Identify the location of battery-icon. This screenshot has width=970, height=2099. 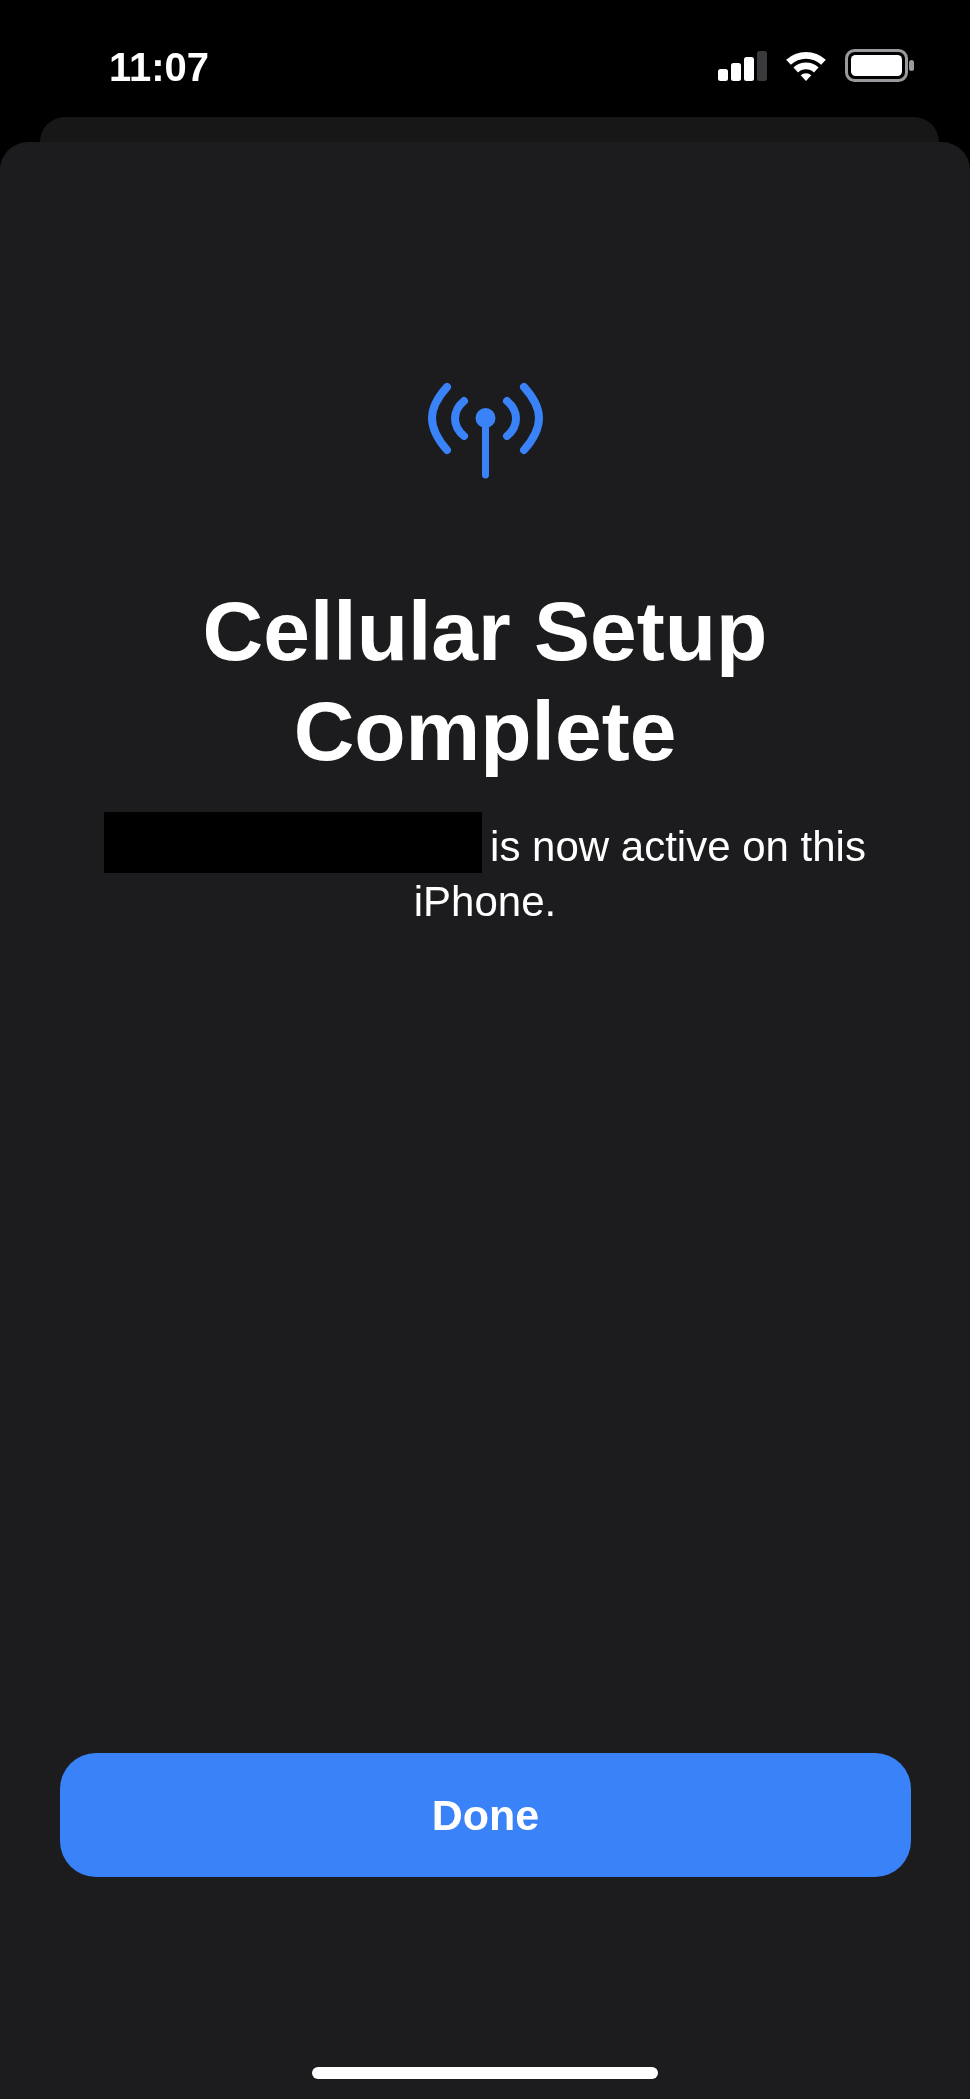
(879, 65).